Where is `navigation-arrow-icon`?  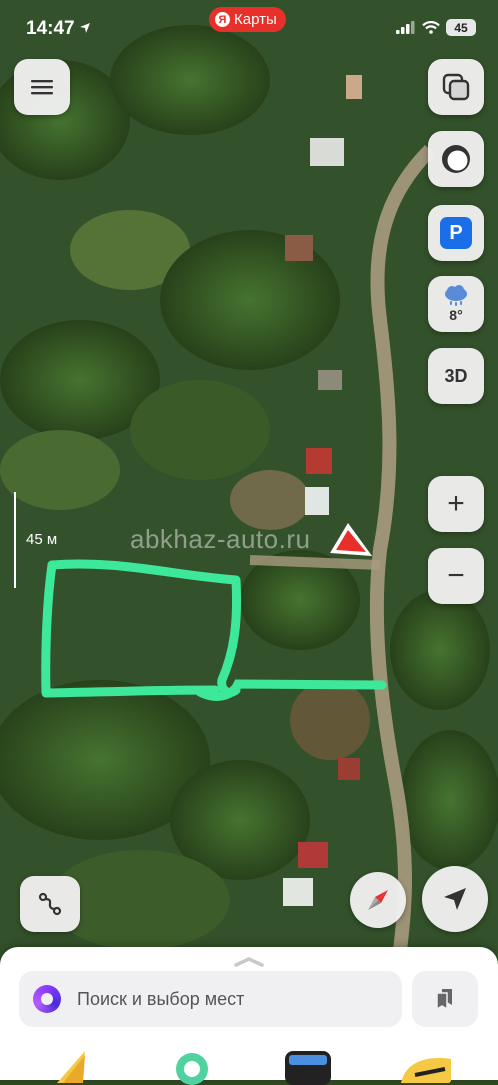
navigation-arrow-icon is located at coordinates (455, 899).